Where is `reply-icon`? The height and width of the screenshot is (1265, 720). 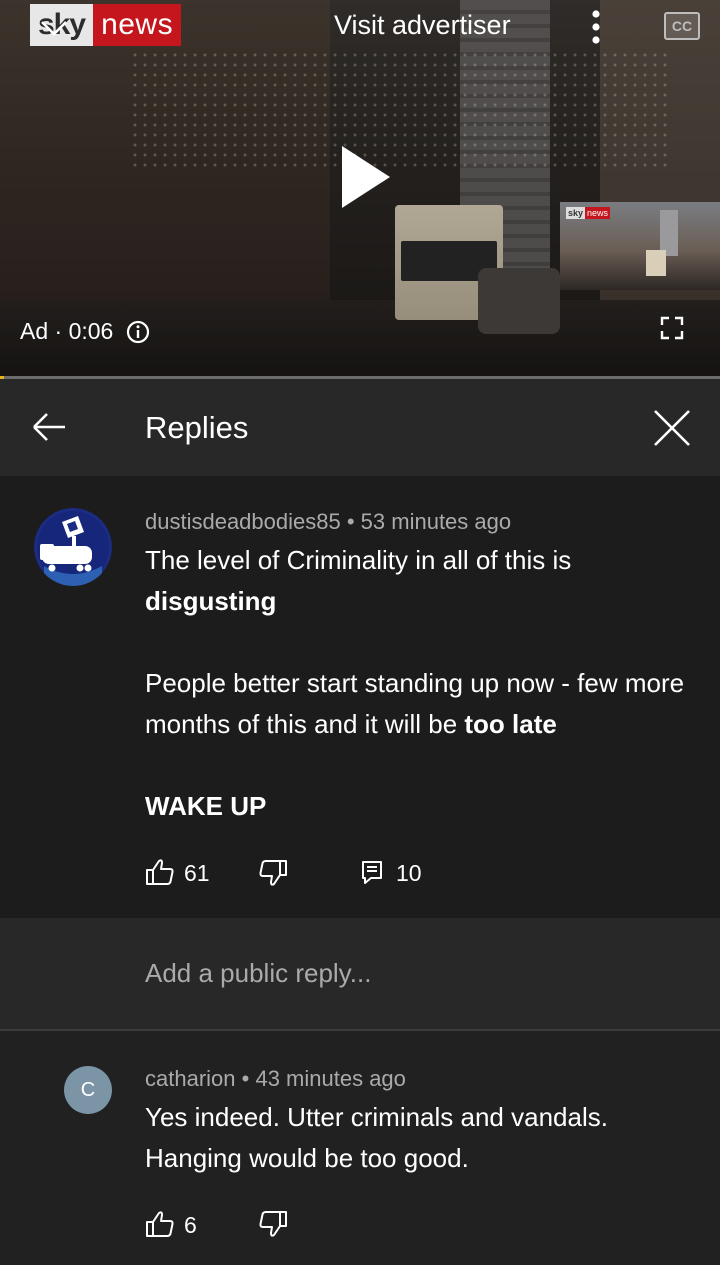 reply-icon is located at coordinates (372, 872).